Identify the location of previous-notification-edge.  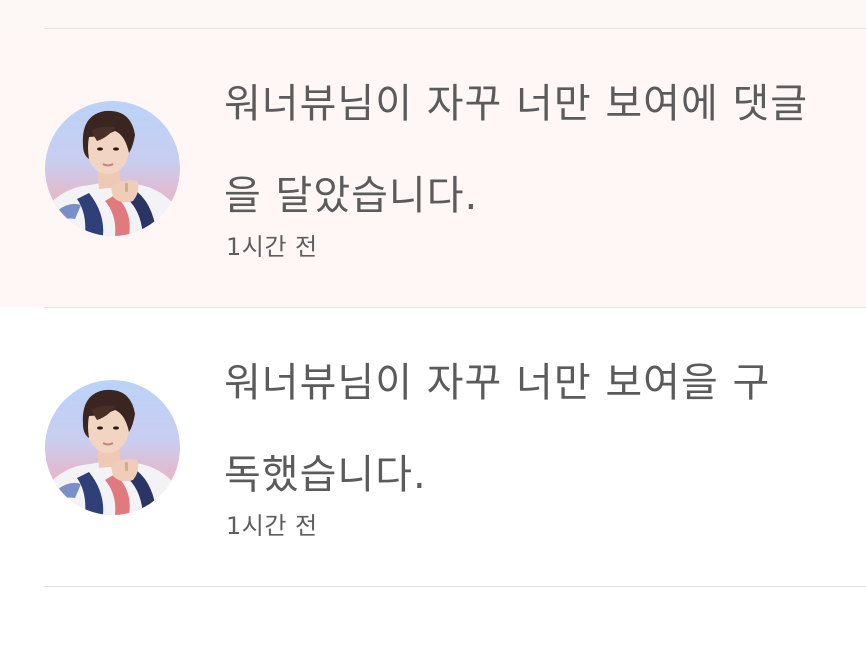
(433, 14).